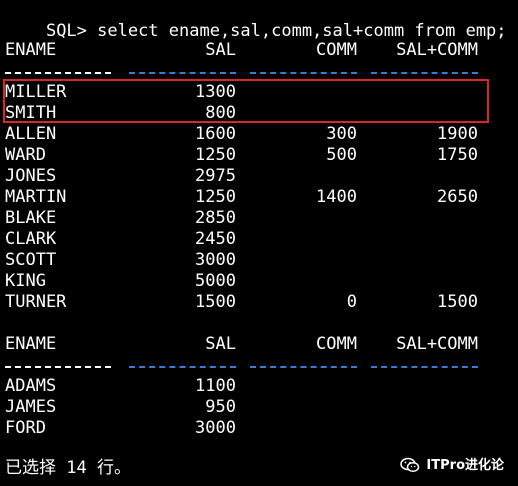  I want to click on cell-sal-plus-comm: 1500, so click(457, 302).